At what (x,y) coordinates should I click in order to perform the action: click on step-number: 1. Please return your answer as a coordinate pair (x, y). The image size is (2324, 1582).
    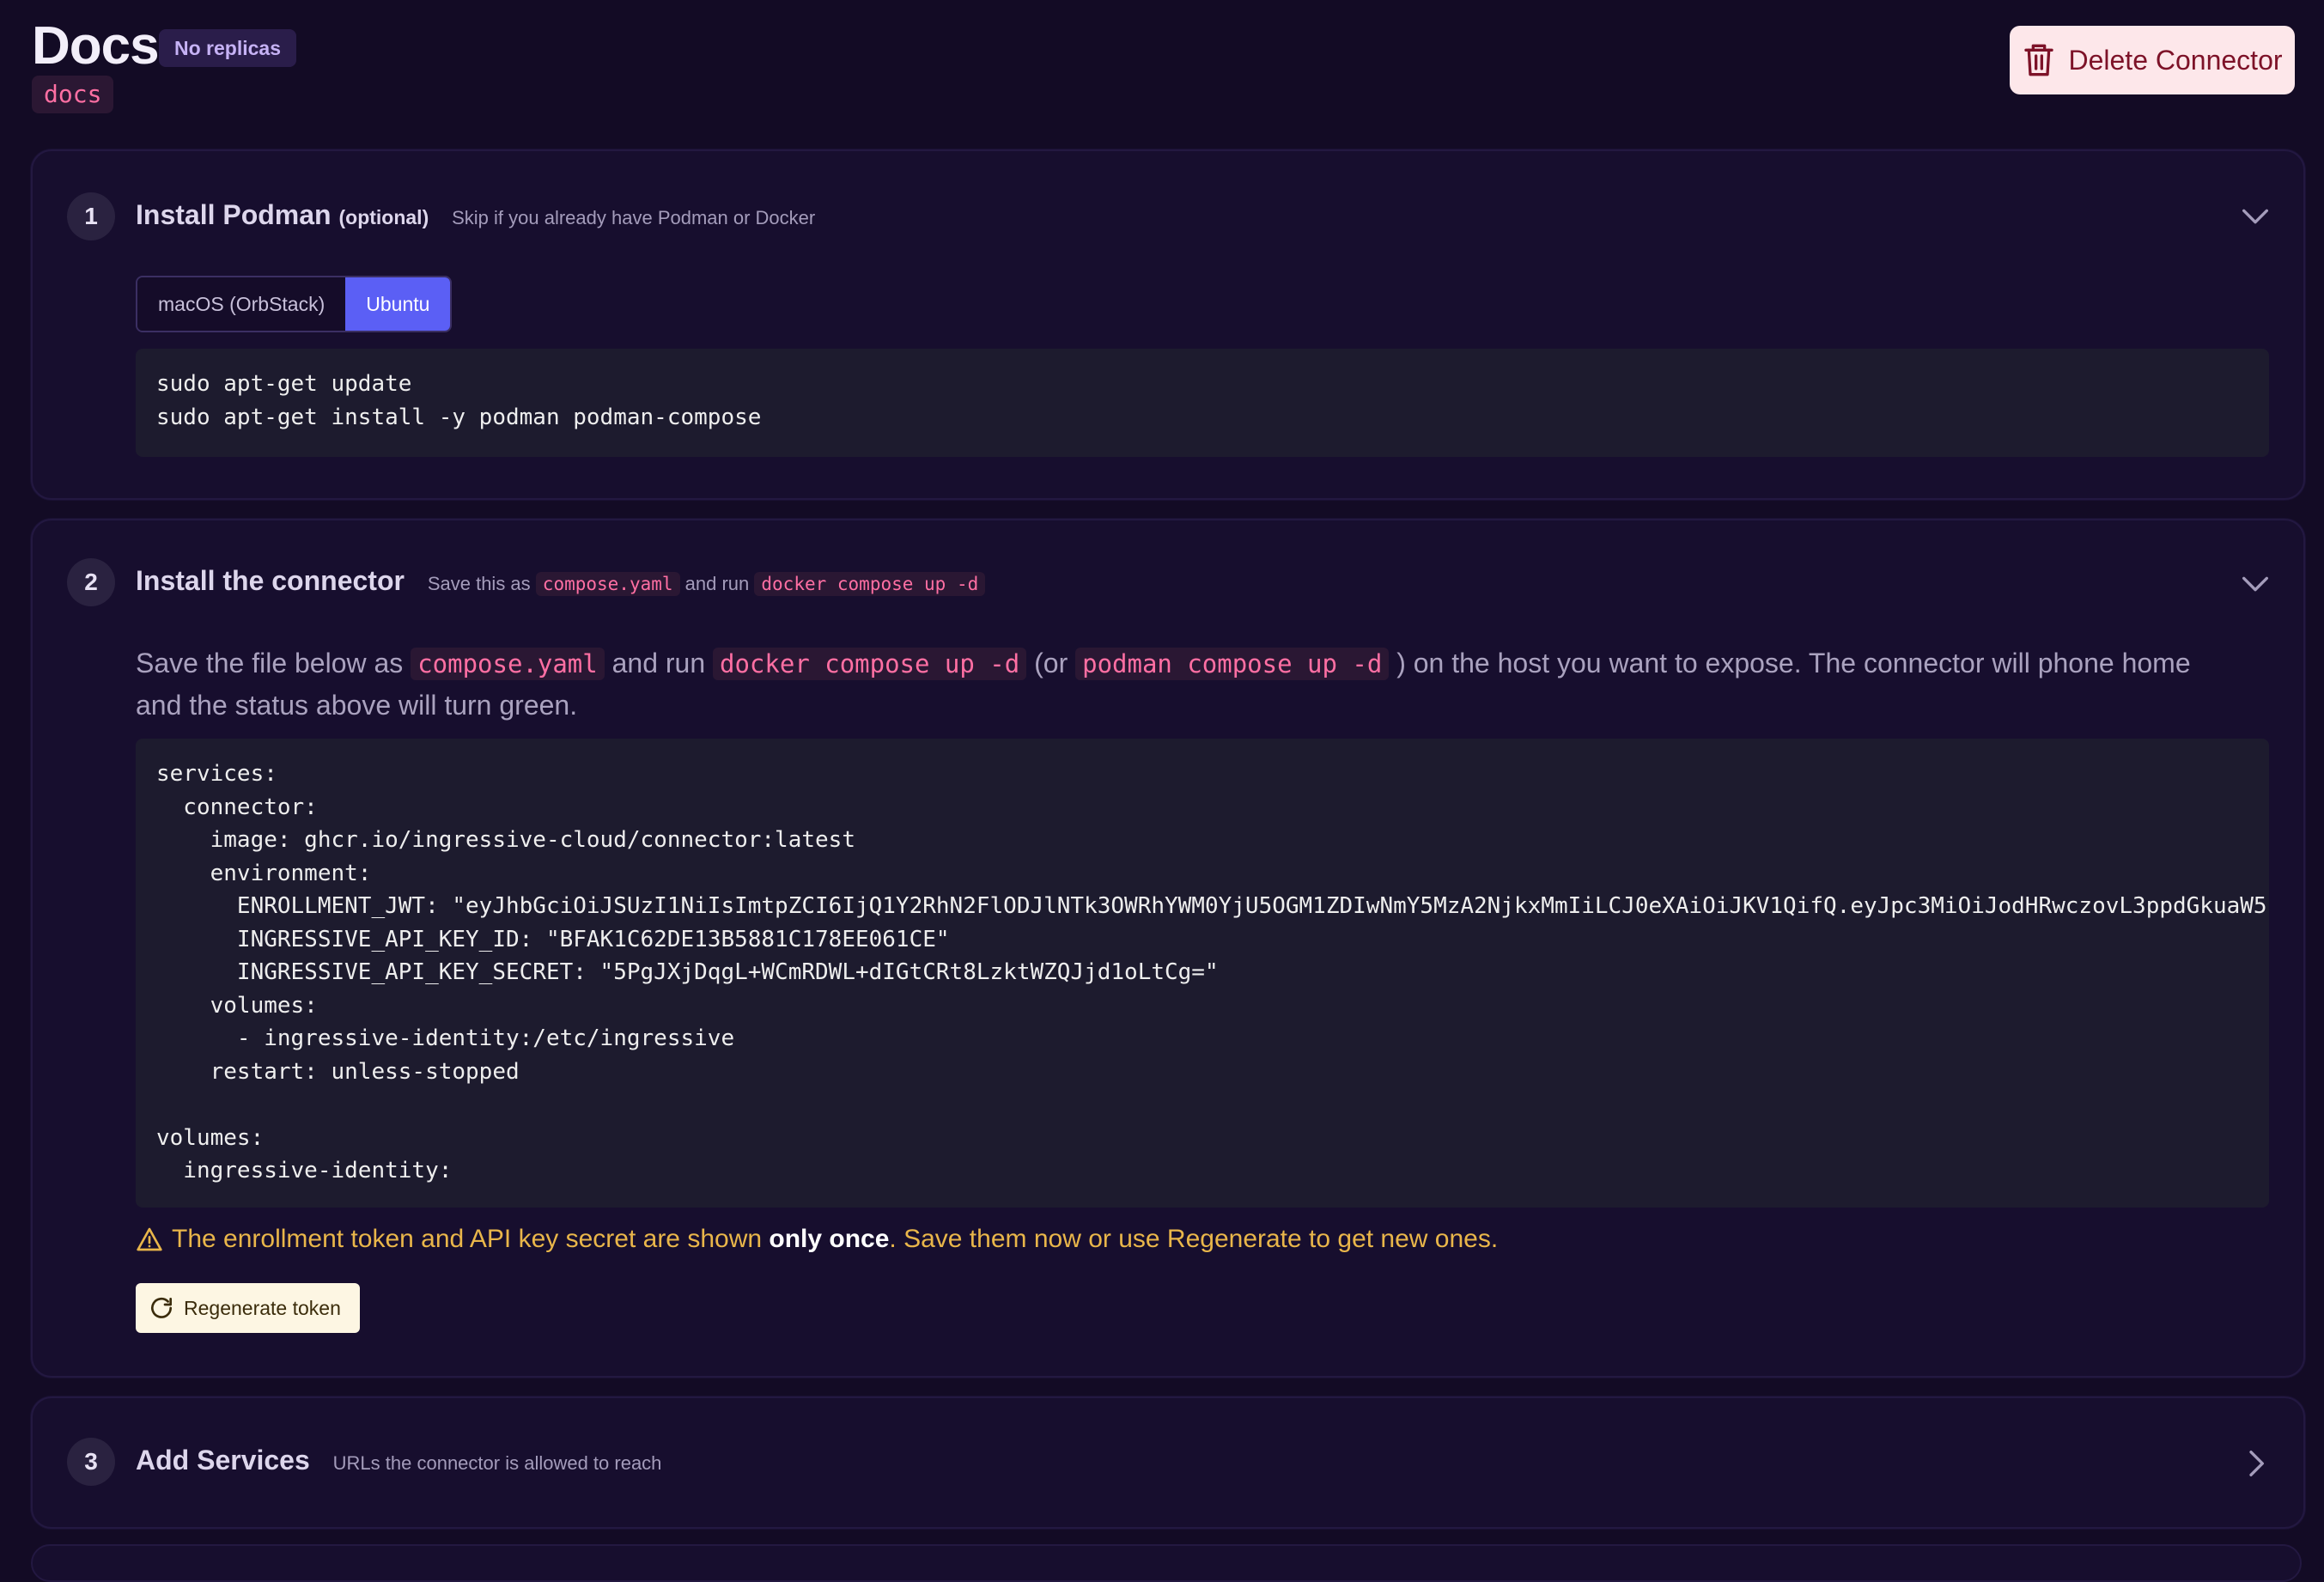
    Looking at the image, I should click on (91, 216).